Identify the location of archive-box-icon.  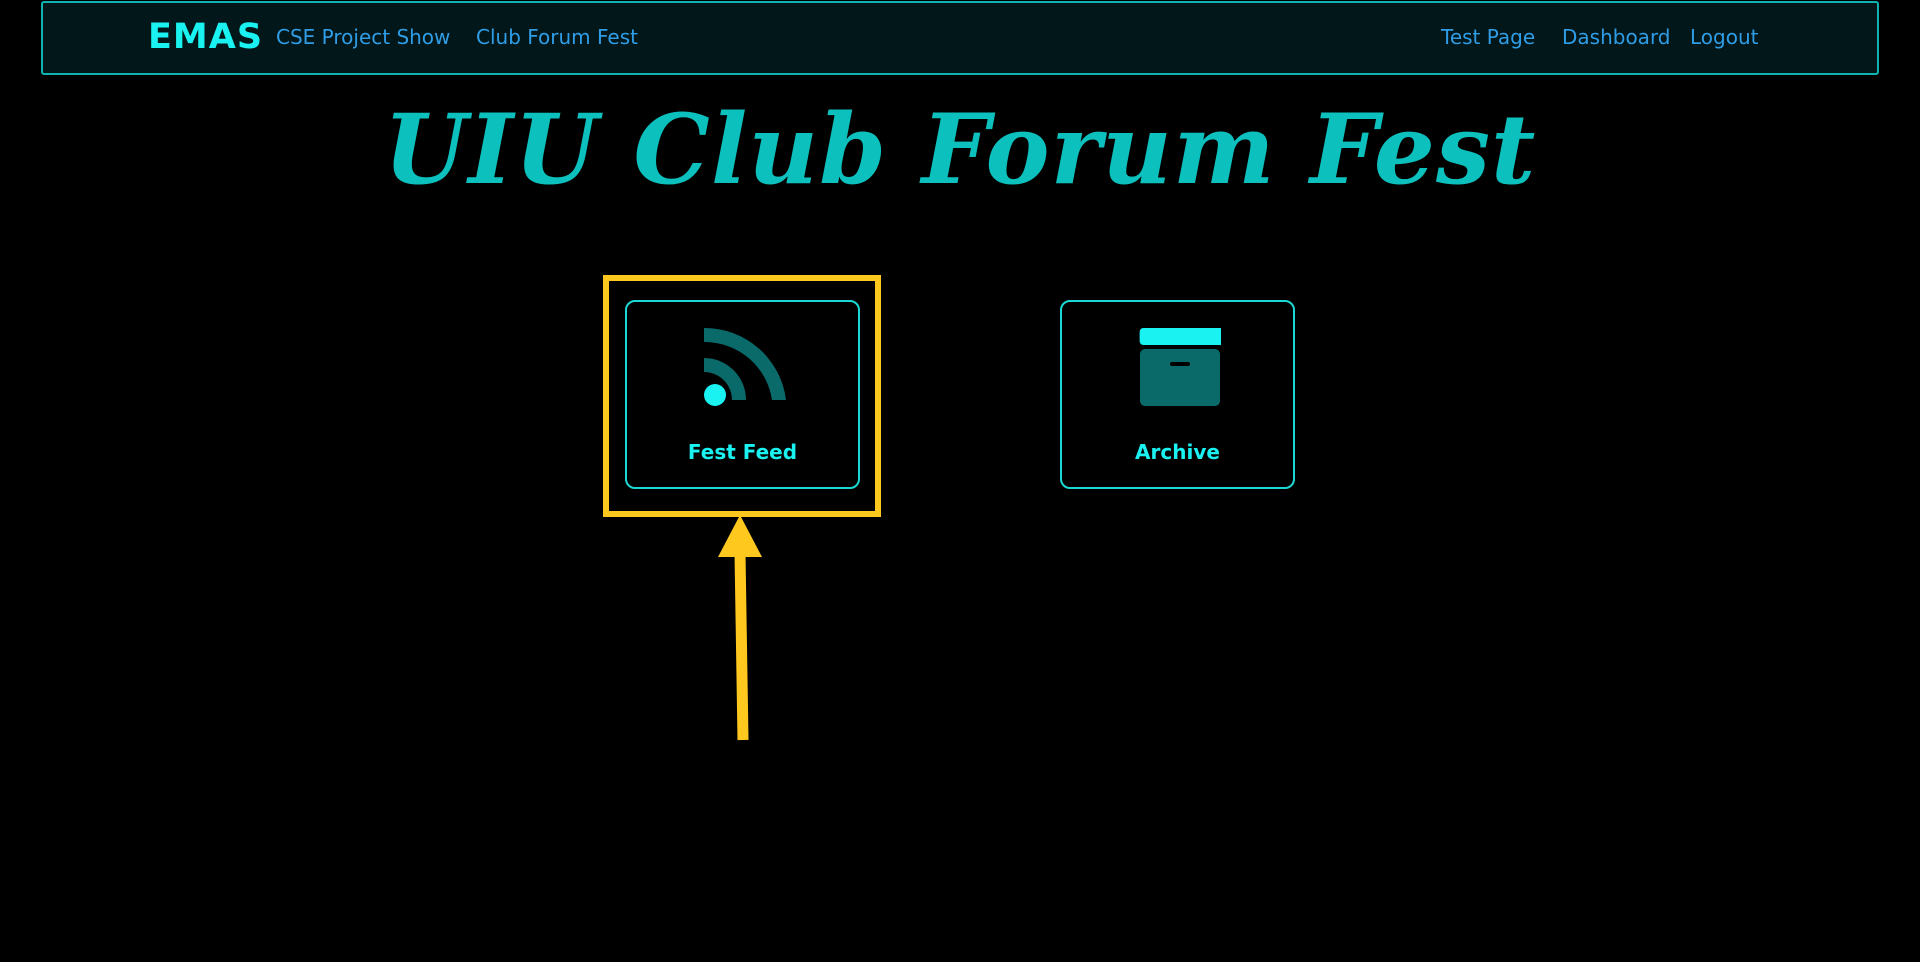
(1180, 367).